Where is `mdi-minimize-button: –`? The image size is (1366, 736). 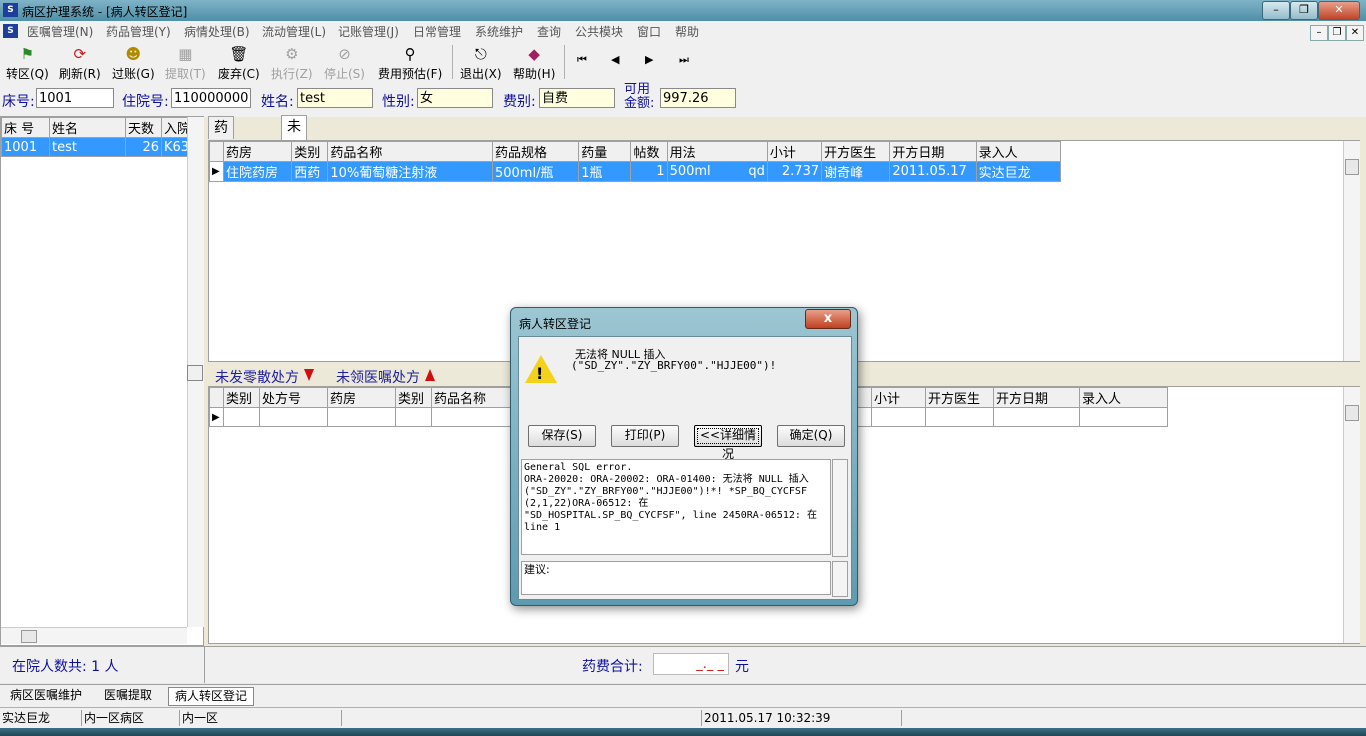 mdi-minimize-button: – is located at coordinates (1319, 33).